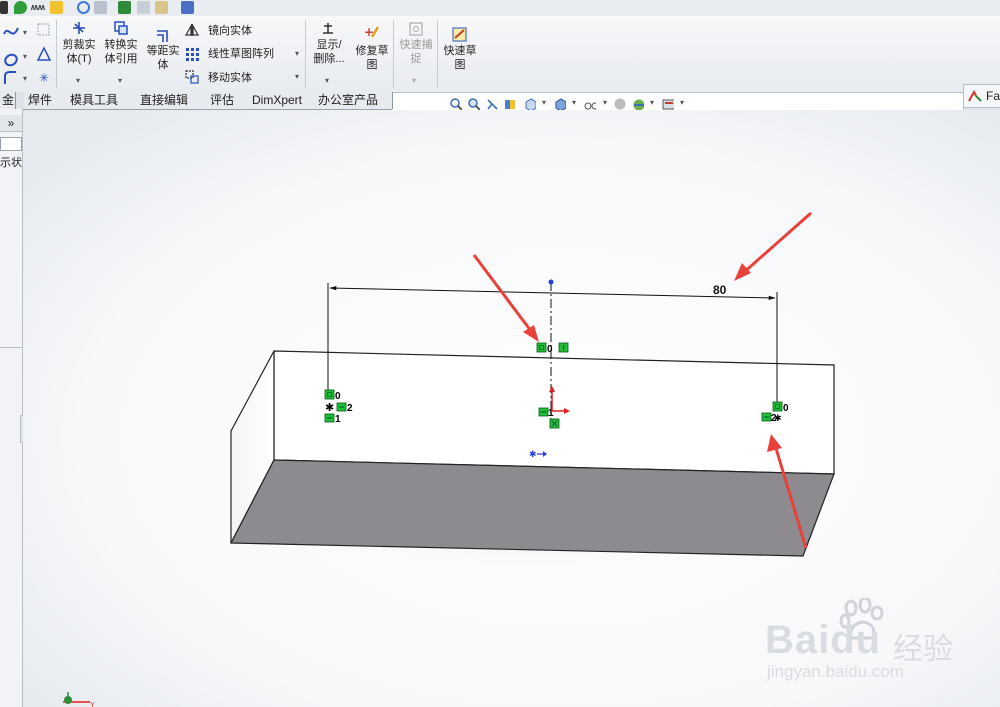 The height and width of the screenshot is (707, 1000). I want to click on task-pane-title: Fa, so click(993, 96).